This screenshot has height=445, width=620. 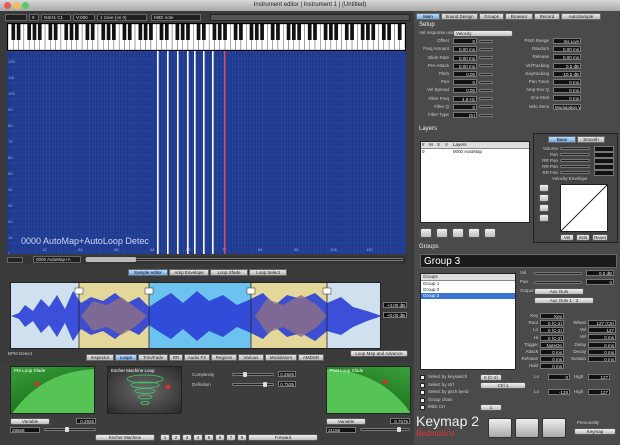 I want to click on map-horizontal-scrollbar, so click(x=244, y=259).